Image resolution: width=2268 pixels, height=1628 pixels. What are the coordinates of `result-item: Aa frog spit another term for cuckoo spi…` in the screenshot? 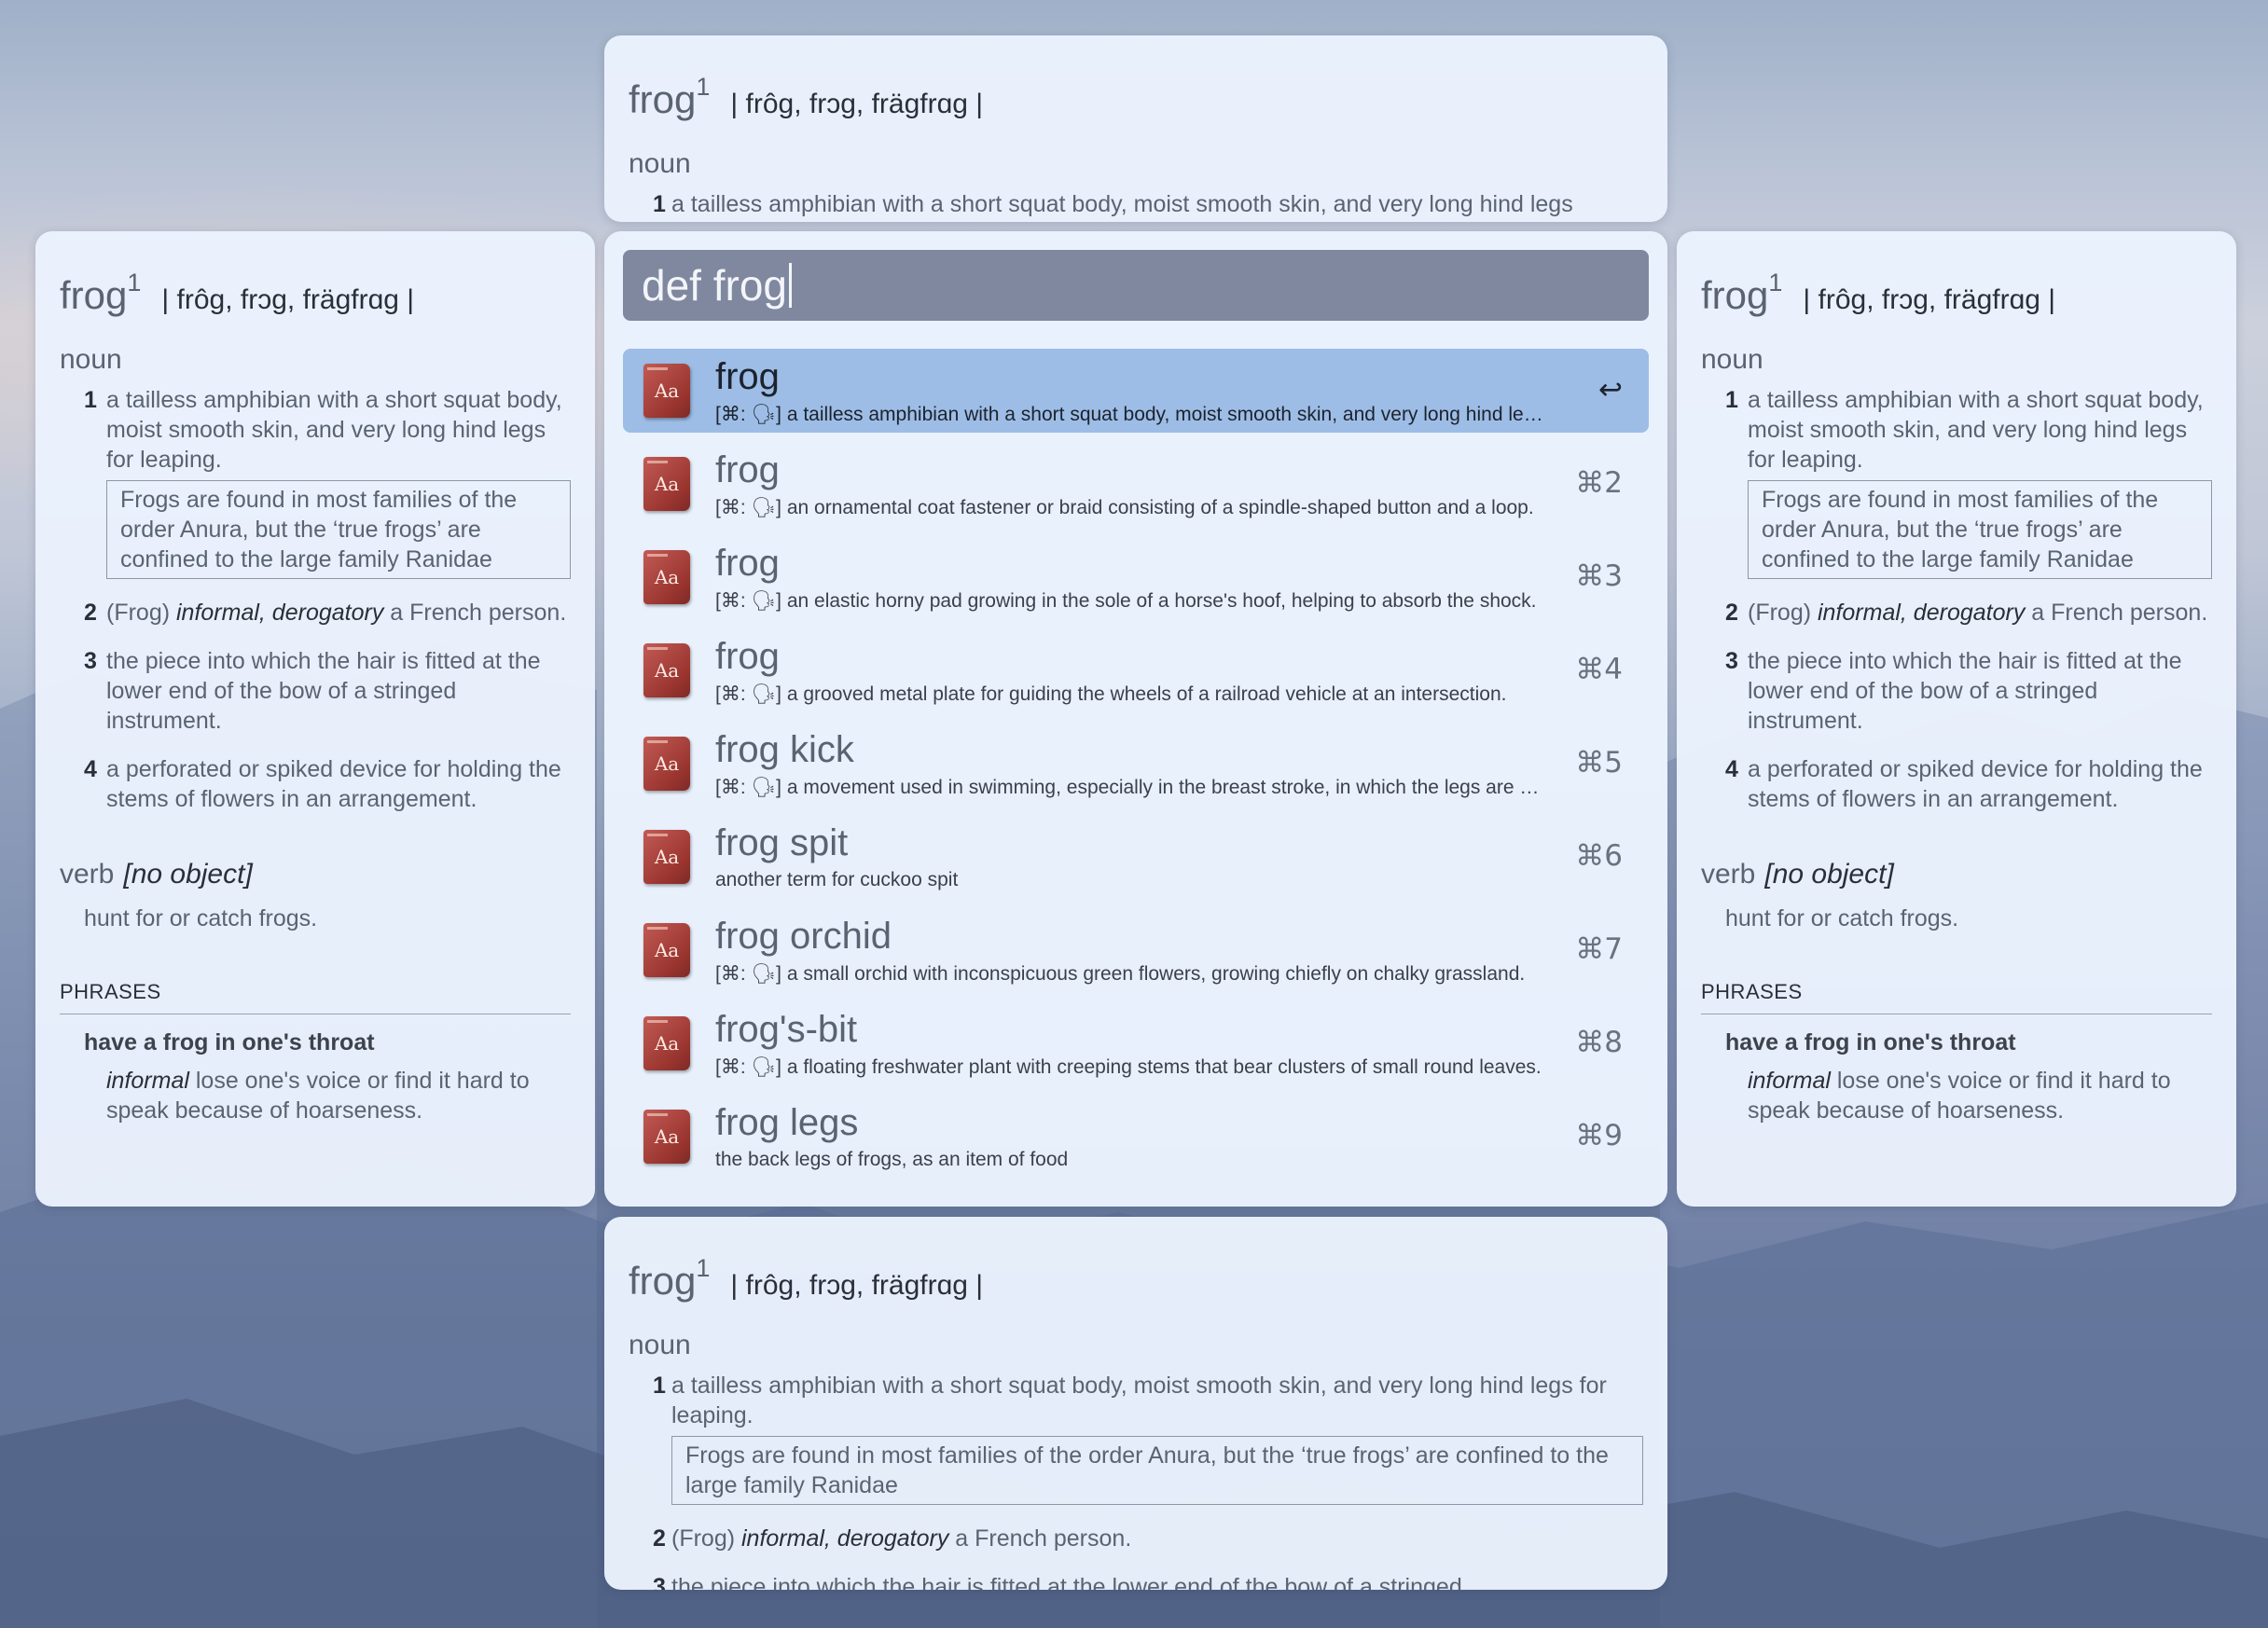 It's located at (1136, 857).